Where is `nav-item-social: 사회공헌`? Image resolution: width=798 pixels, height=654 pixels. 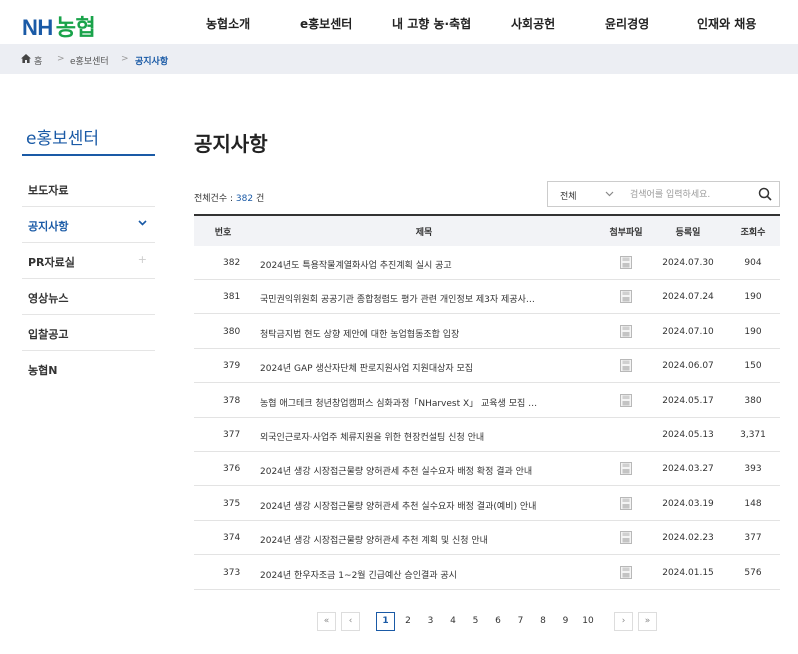 nav-item-social: 사회공헌 is located at coordinates (533, 23).